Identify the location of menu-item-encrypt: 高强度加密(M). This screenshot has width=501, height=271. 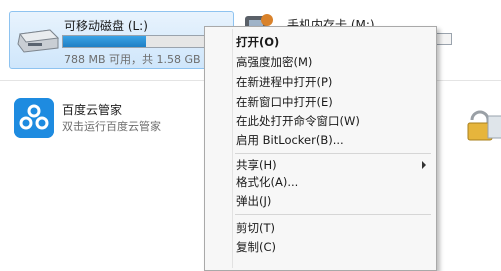
(320, 62).